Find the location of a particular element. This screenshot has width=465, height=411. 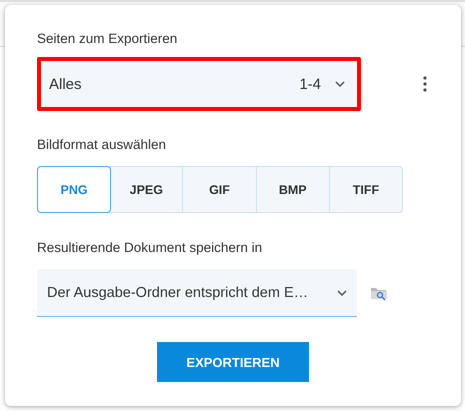

format-option: TIFF is located at coordinates (365, 189).